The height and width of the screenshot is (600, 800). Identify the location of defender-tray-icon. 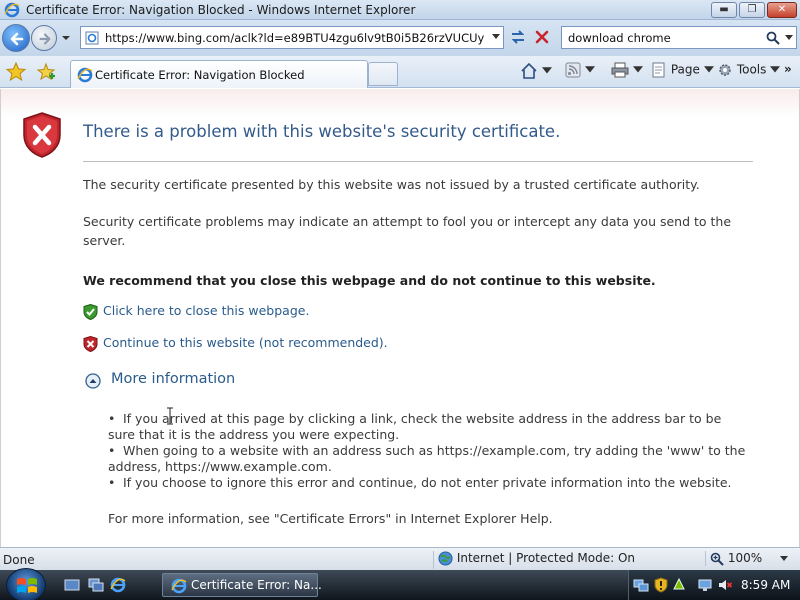
(679, 585).